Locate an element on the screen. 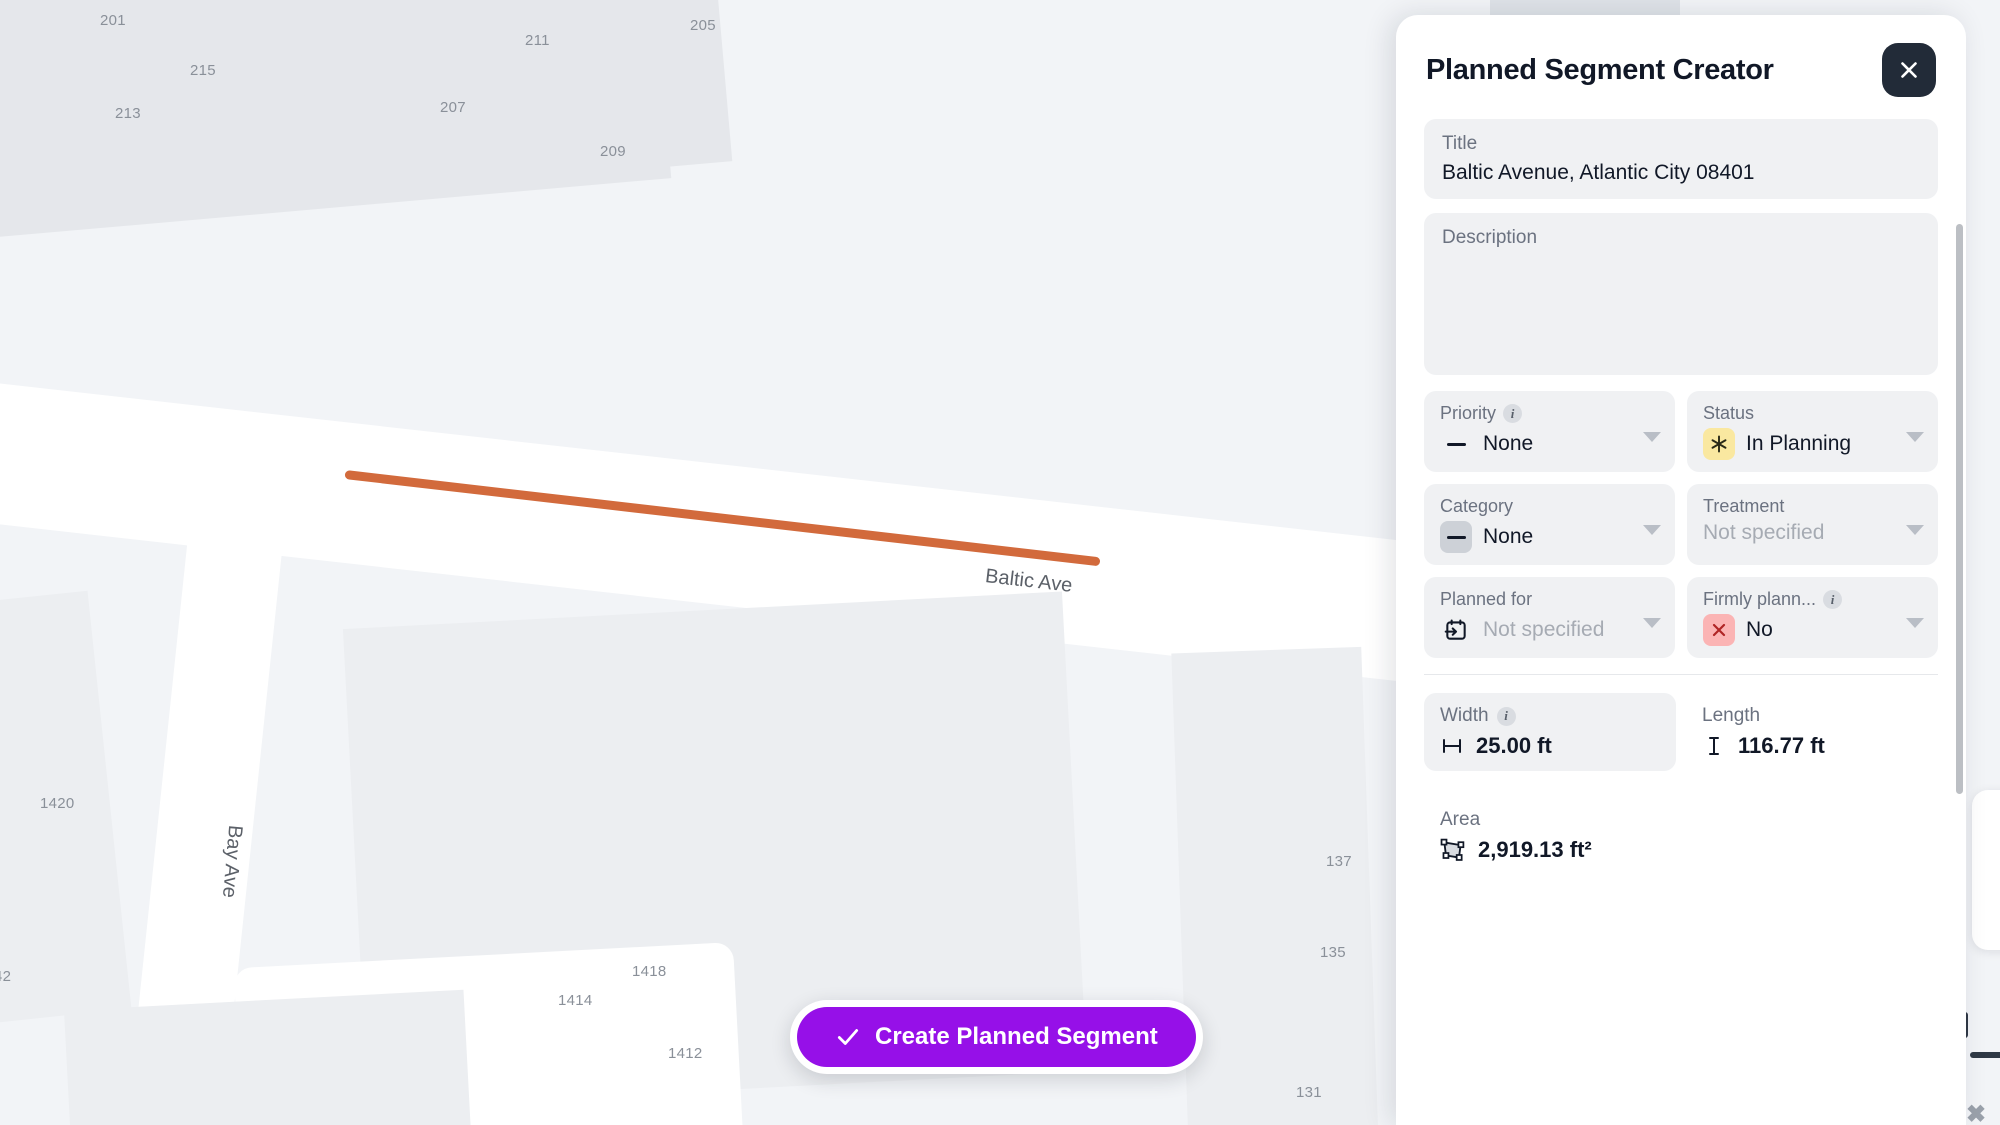  treatment-select: Treatment Not specified is located at coordinates (1812, 524).